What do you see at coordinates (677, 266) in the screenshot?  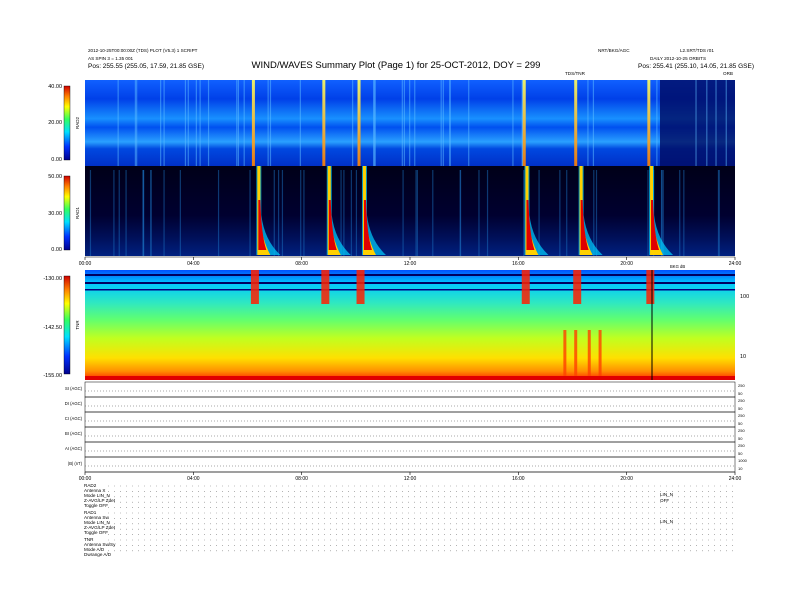 I see `tnr-top-note: BKG dB` at bounding box center [677, 266].